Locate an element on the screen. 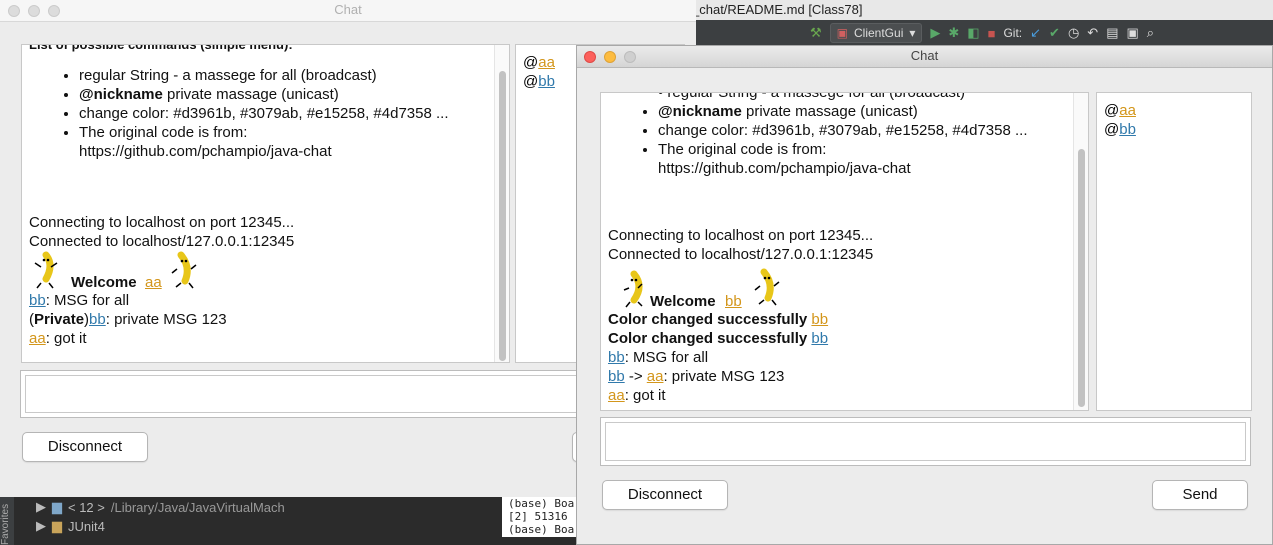 Image resolution: width=1273 pixels, height=545 pixels. tree-row-jdk: ▶ ▆ < 12 > /Library/Java/JavaVirtualMach is located at coordinates (160, 507).